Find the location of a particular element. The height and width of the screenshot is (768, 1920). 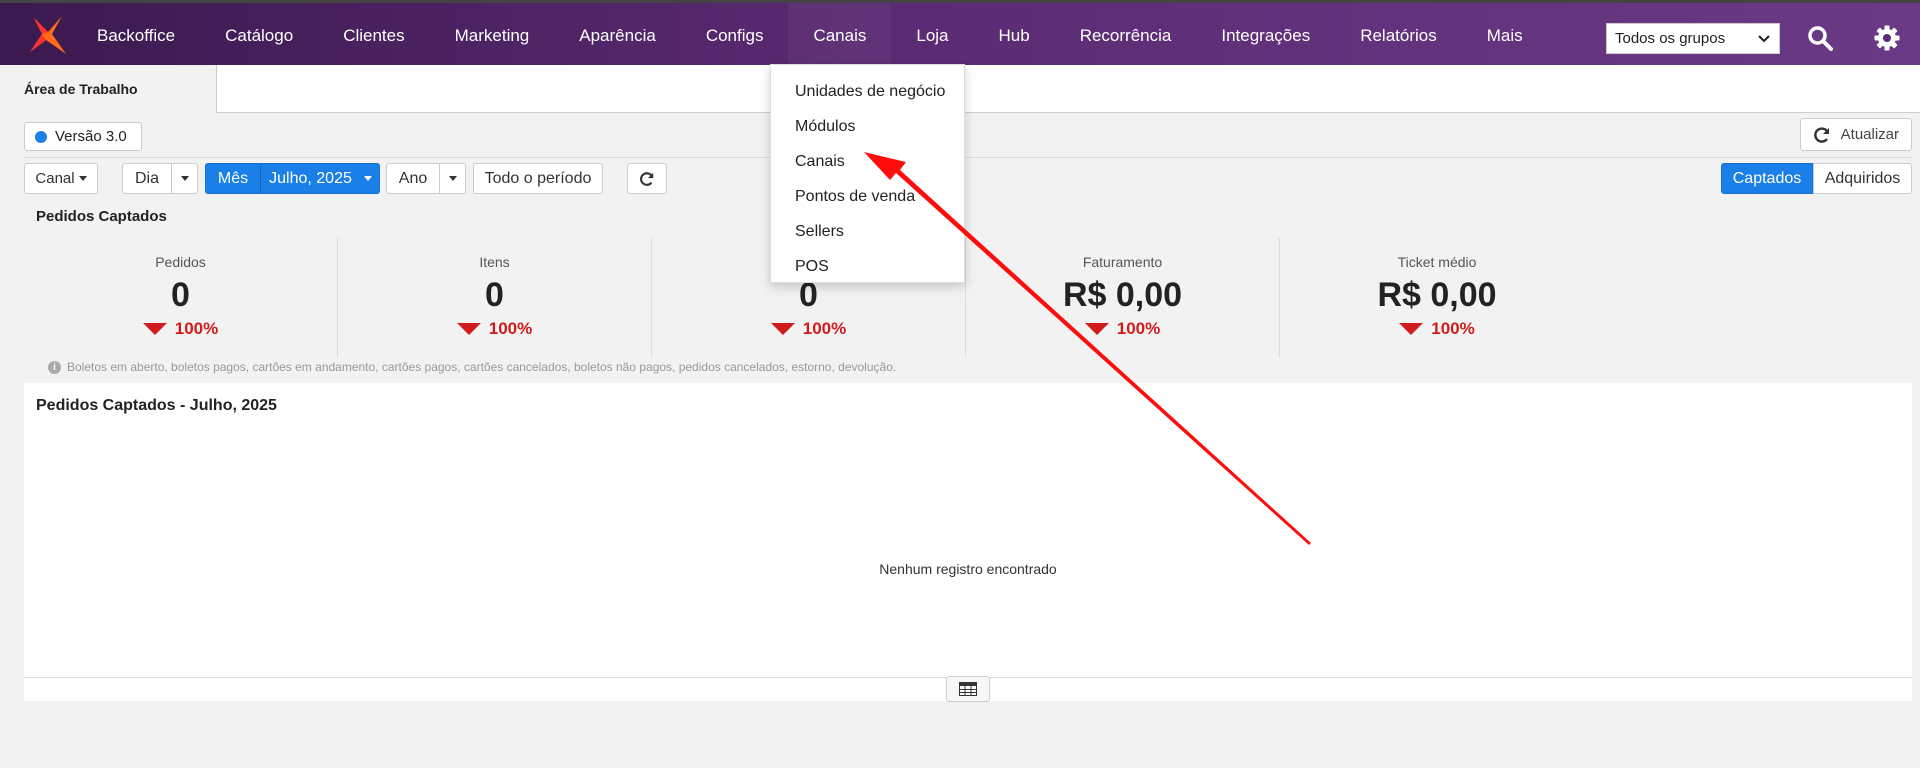

nav-relatorios: Relatórios is located at coordinates (1398, 35).